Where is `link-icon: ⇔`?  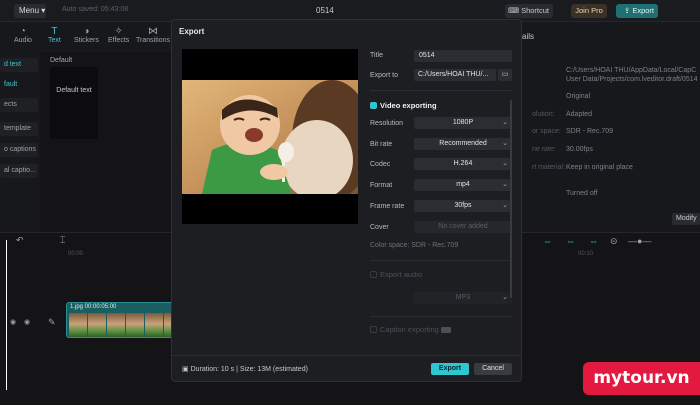
link-icon: ⇔ is located at coordinates (547, 241).